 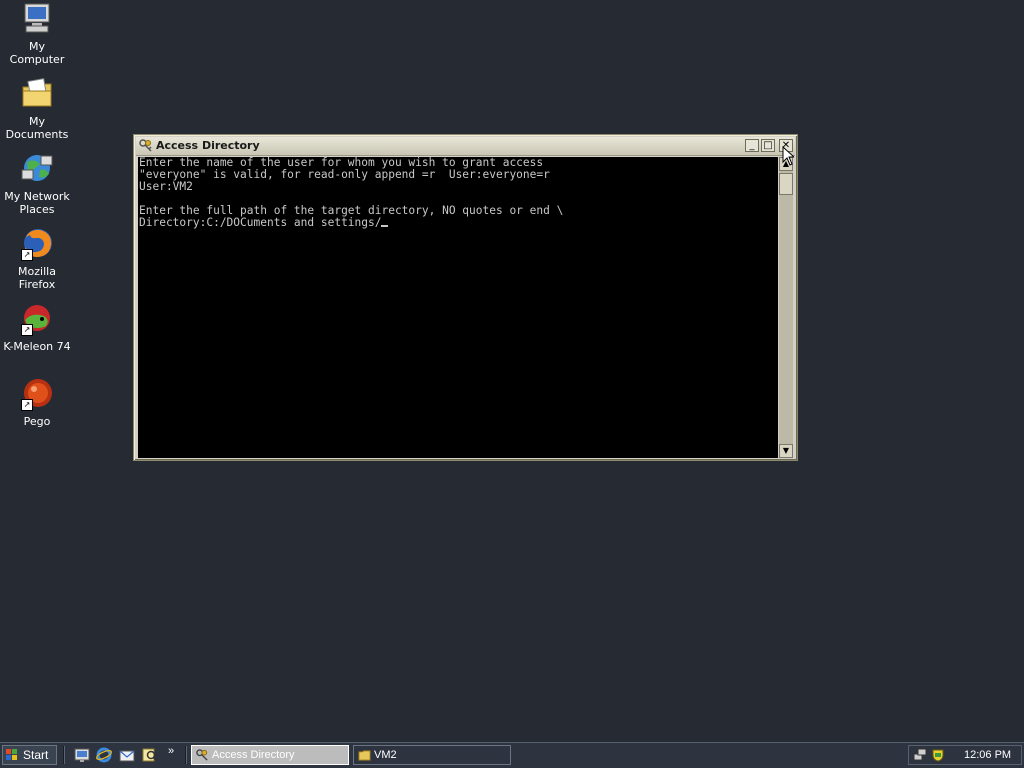 I want to click on quick-launch-more-chevron-icon: », so click(x=171, y=751).